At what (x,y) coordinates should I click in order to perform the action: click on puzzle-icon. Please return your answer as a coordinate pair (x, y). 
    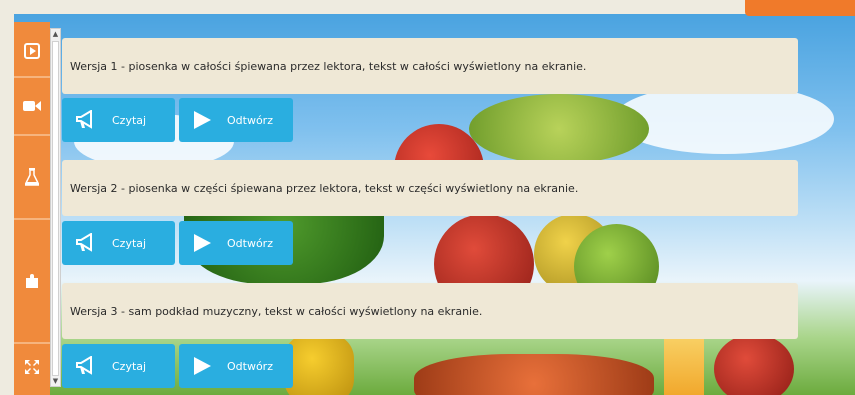
    Looking at the image, I should click on (32, 281).